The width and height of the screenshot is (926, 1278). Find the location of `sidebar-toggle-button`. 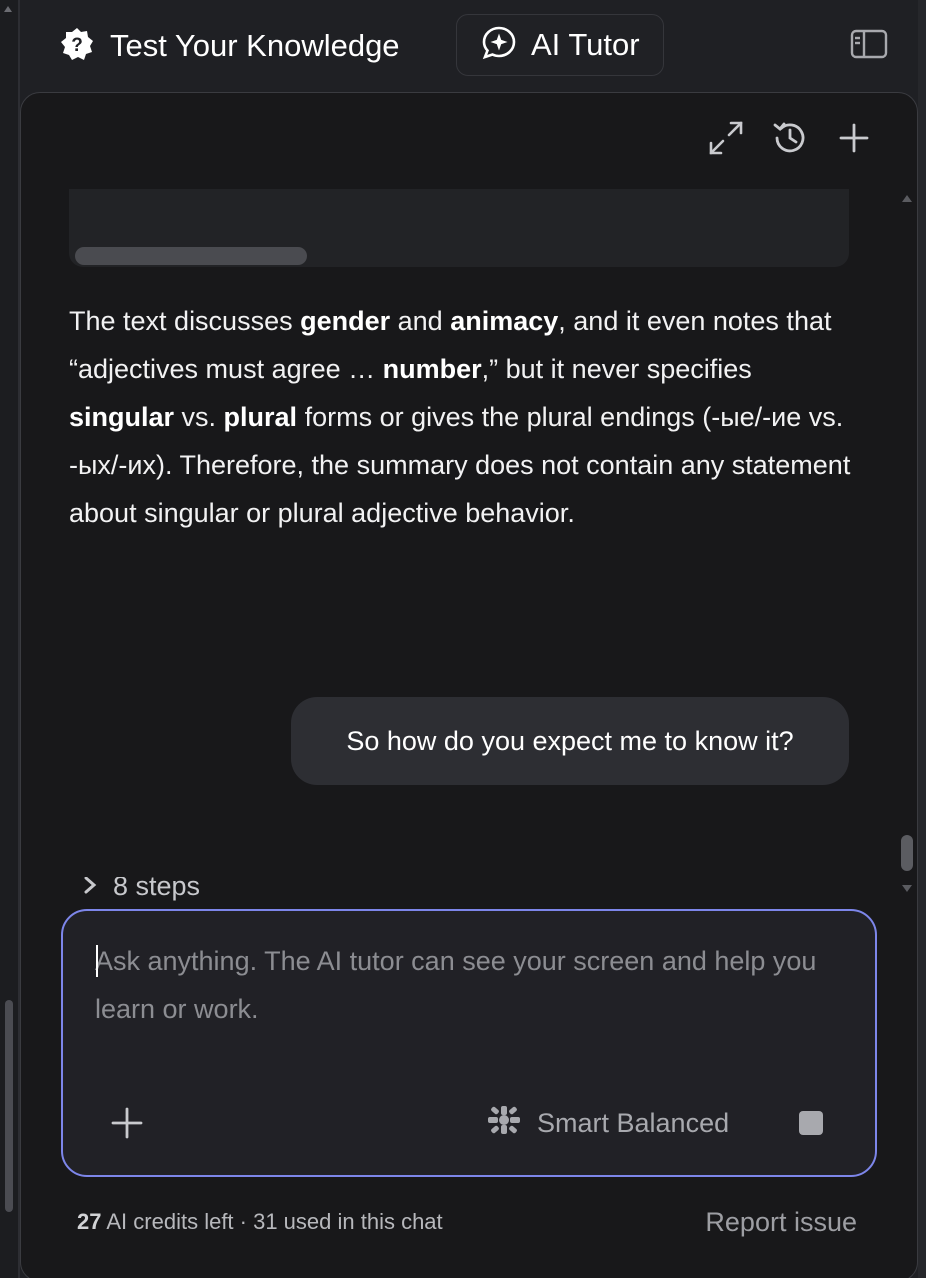

sidebar-toggle-button is located at coordinates (869, 44).